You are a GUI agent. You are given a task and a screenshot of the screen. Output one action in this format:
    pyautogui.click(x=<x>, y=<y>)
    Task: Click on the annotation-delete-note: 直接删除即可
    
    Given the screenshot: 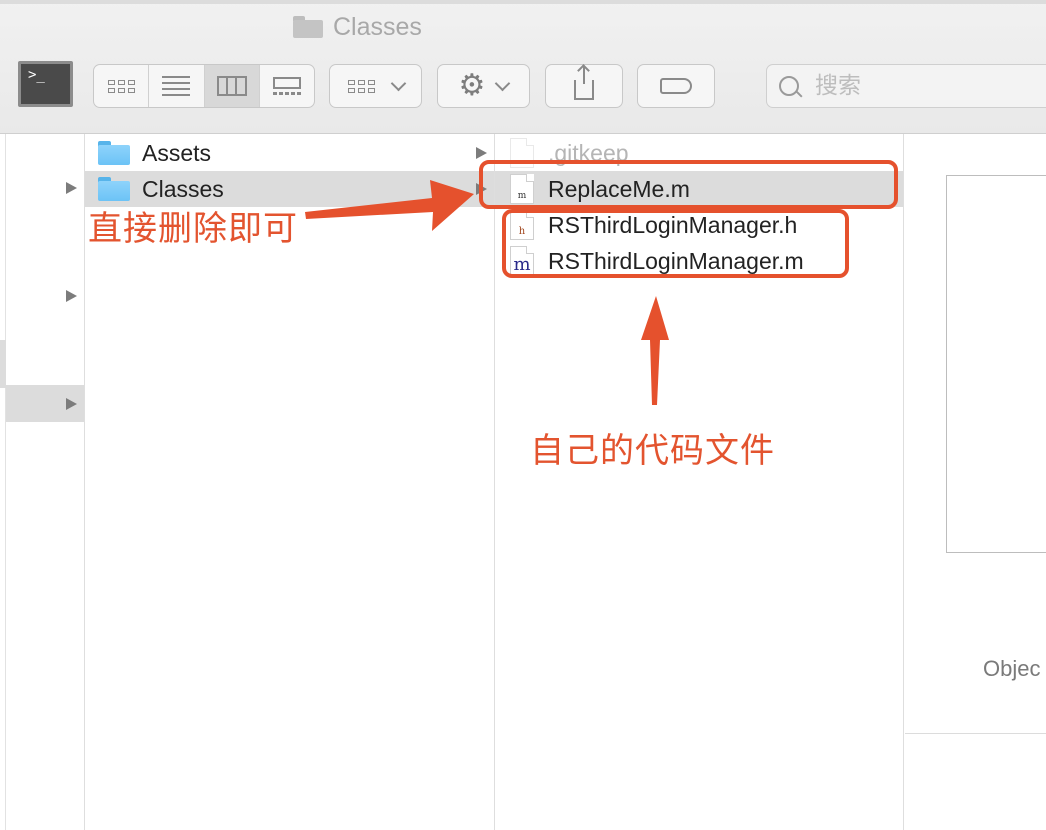 What is the action you would take?
    pyautogui.click(x=193, y=229)
    